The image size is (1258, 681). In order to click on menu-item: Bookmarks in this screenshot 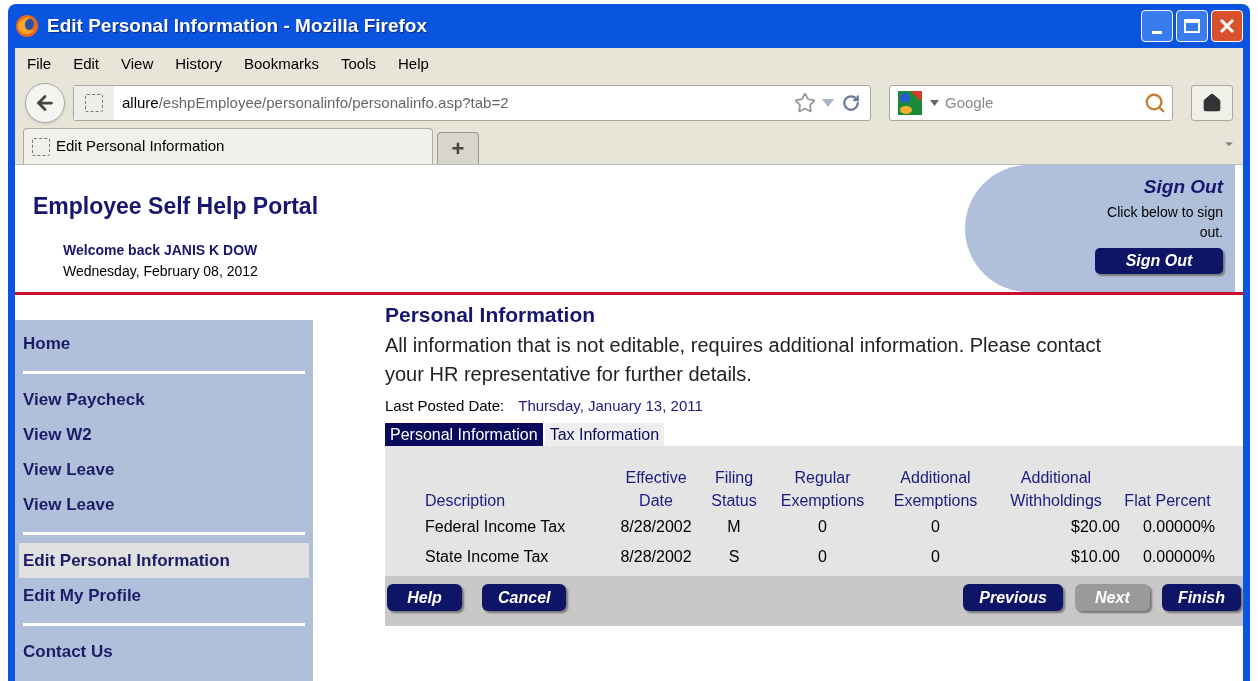, I will do `click(281, 64)`.